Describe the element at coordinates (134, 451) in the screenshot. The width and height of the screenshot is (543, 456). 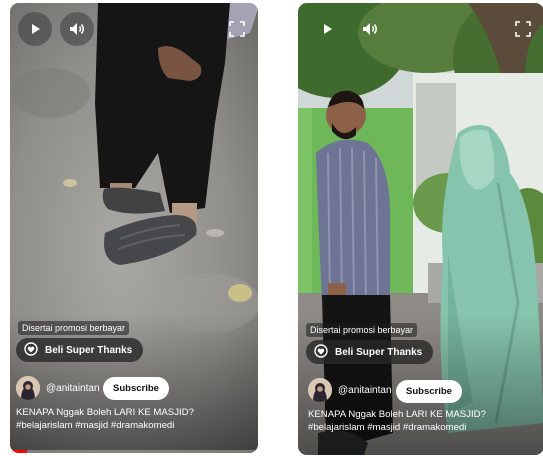
I see `progress-track` at that location.